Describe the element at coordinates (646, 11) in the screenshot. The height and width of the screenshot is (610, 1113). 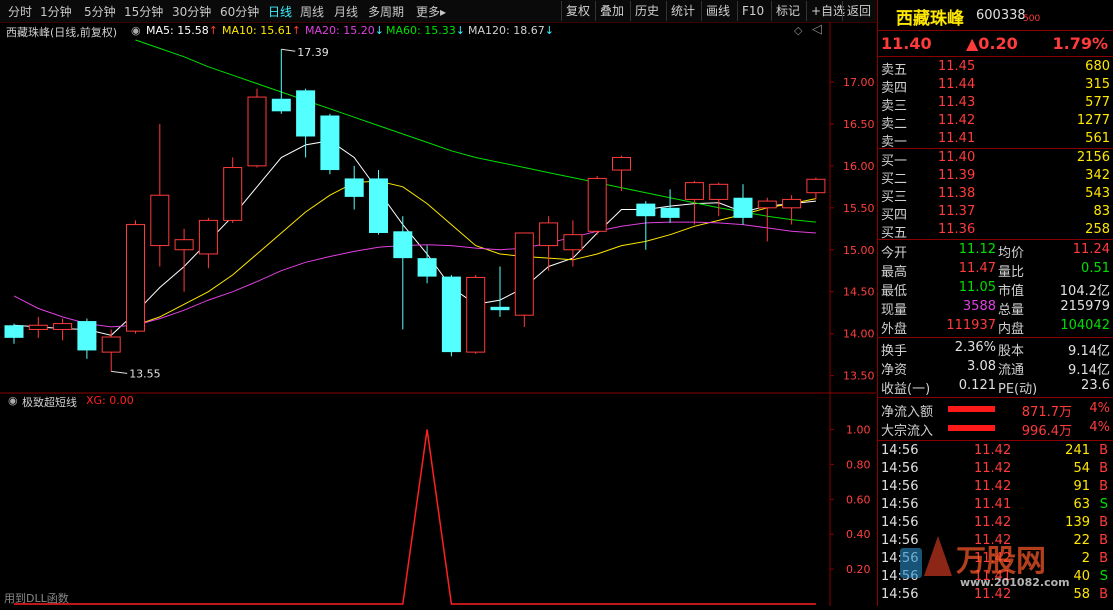
I see `history-button: 历史` at that location.